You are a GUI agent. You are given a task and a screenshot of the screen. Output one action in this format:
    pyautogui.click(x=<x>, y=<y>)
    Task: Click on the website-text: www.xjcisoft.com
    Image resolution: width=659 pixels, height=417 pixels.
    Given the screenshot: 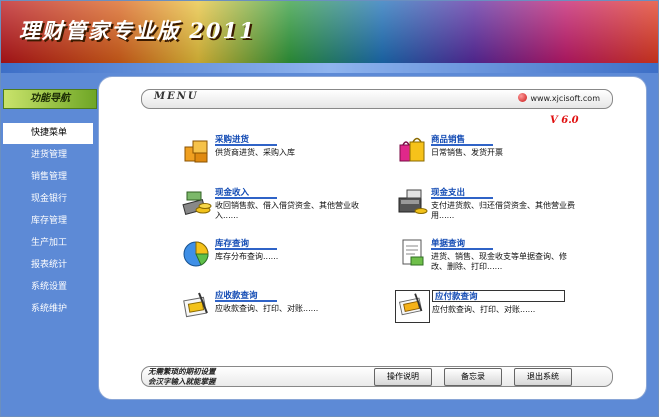 What is the action you would take?
    pyautogui.click(x=565, y=98)
    